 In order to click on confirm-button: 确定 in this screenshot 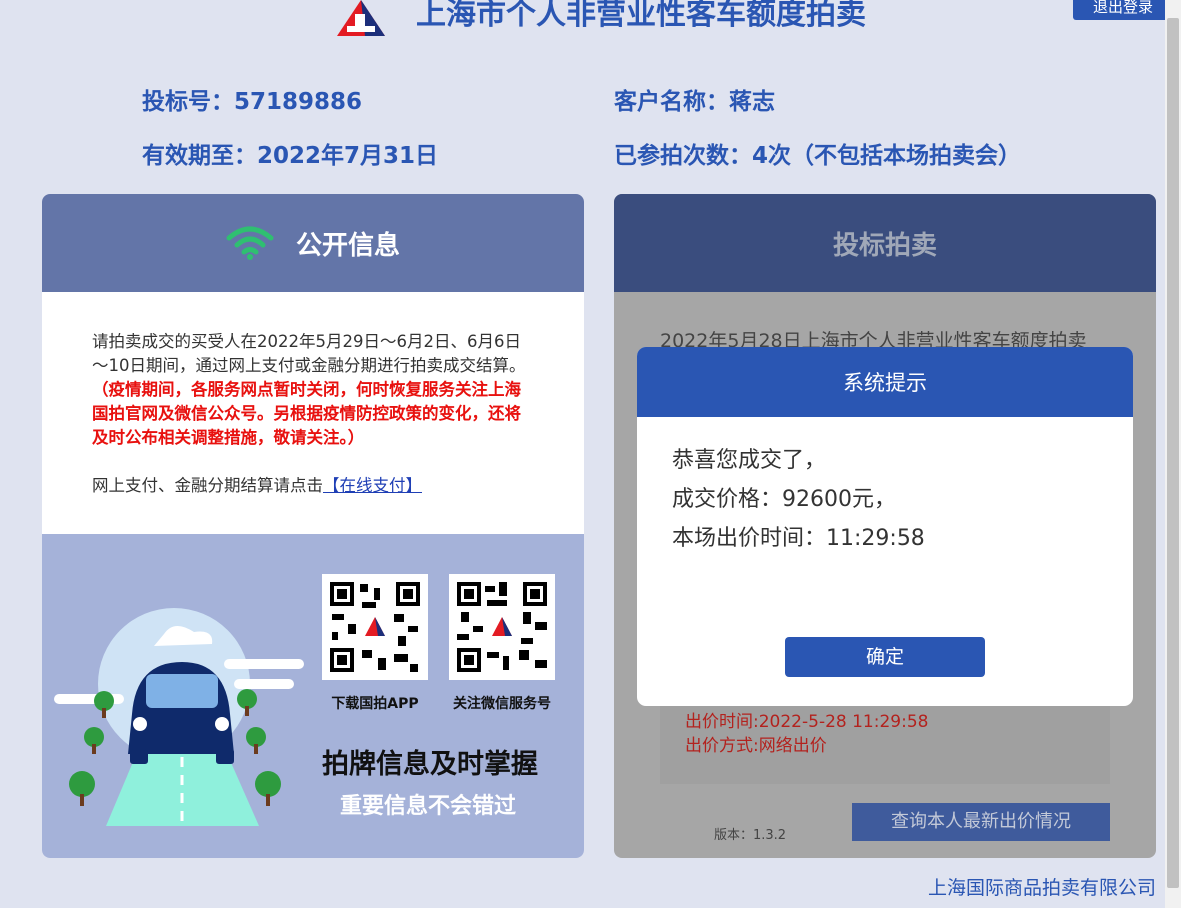, I will do `click(885, 657)`.